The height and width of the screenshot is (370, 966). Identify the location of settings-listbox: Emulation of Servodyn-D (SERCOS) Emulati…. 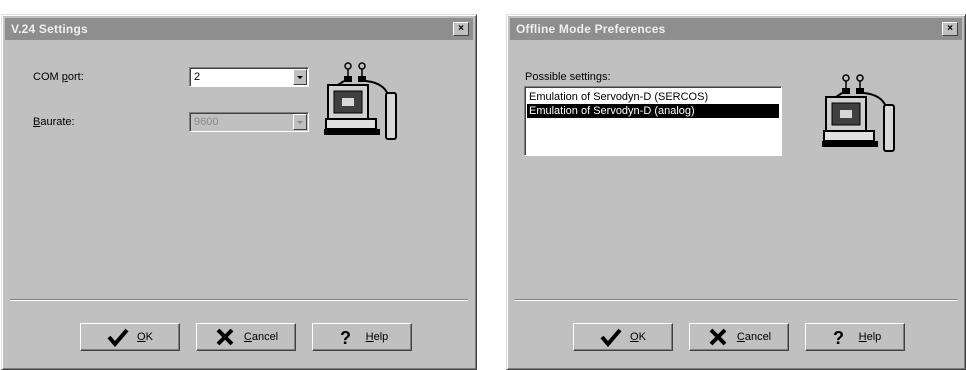
(653, 121).